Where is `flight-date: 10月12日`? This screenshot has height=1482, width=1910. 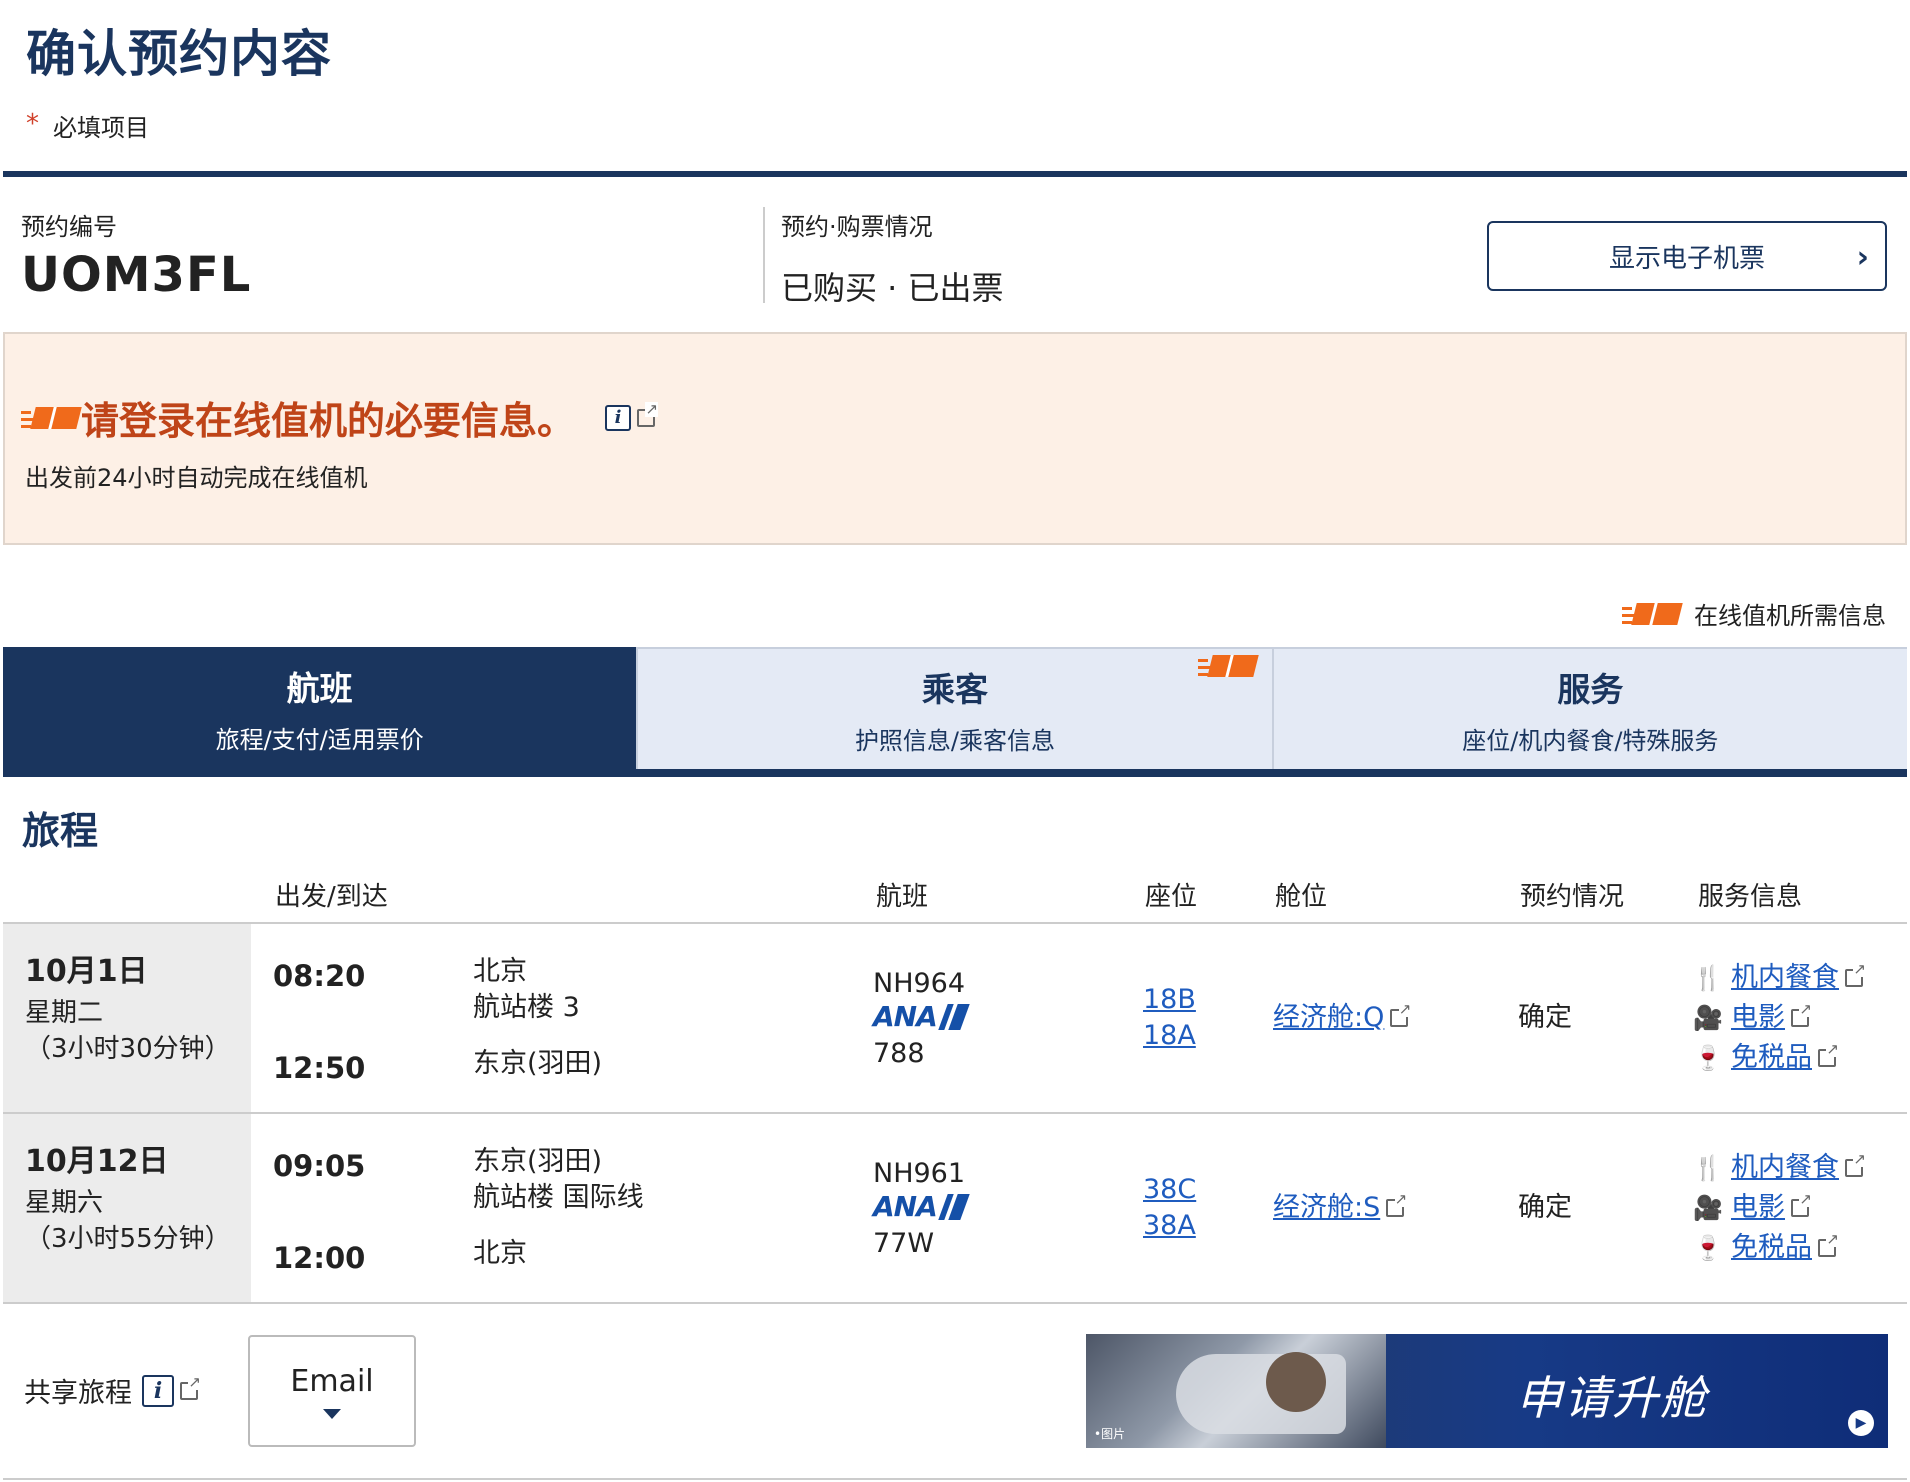 flight-date: 10月12日 is located at coordinates (97, 1161).